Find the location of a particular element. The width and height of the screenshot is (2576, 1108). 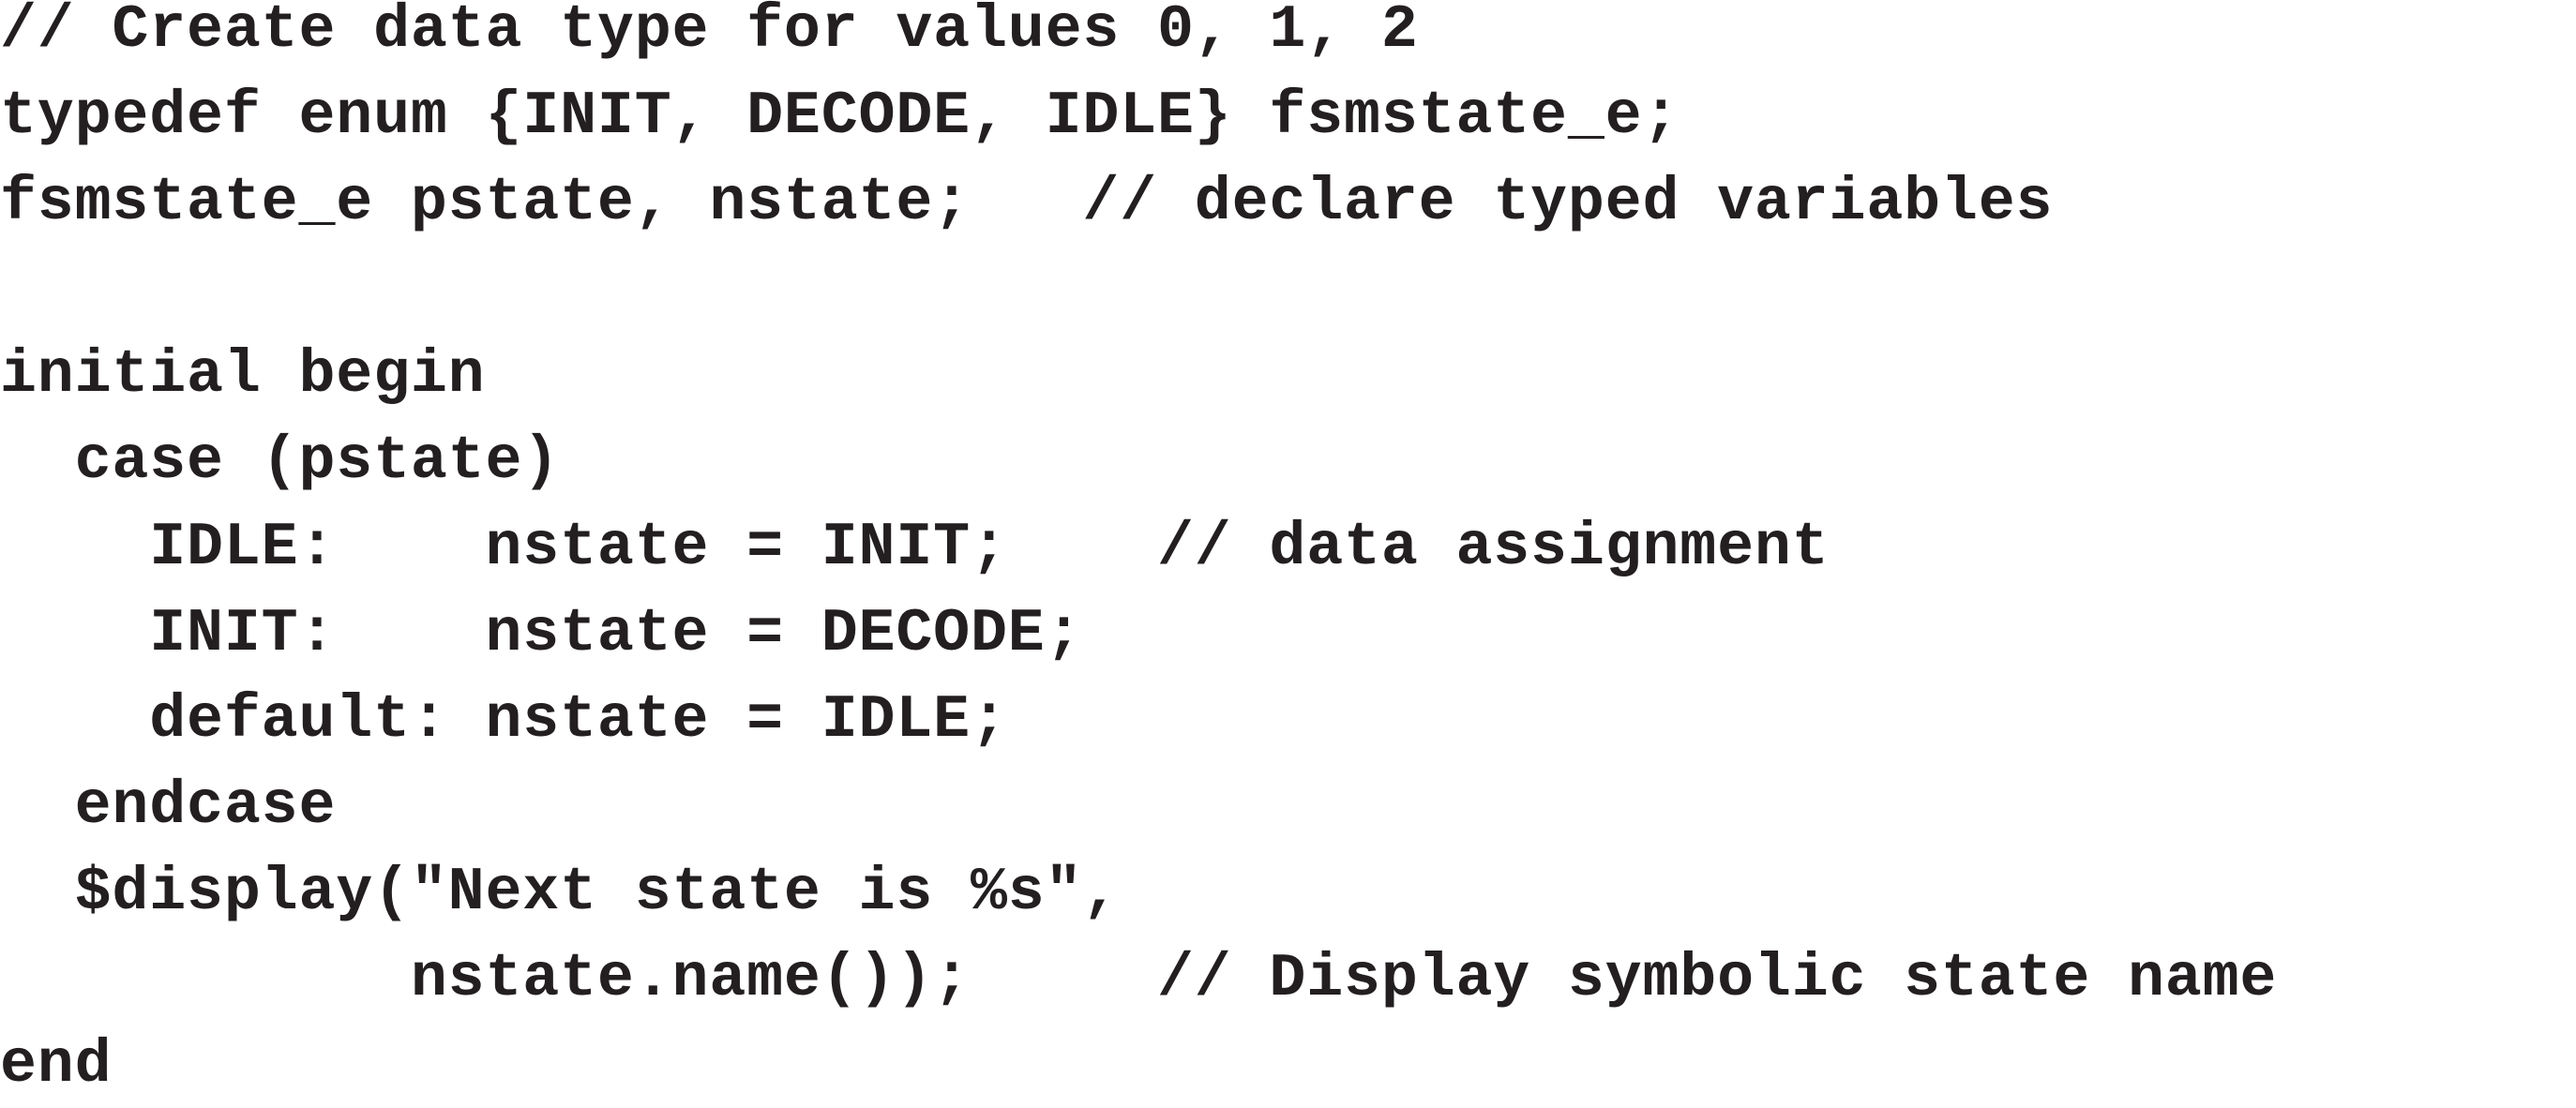

code-line-initial-begin: initial begin is located at coordinates (243, 375).